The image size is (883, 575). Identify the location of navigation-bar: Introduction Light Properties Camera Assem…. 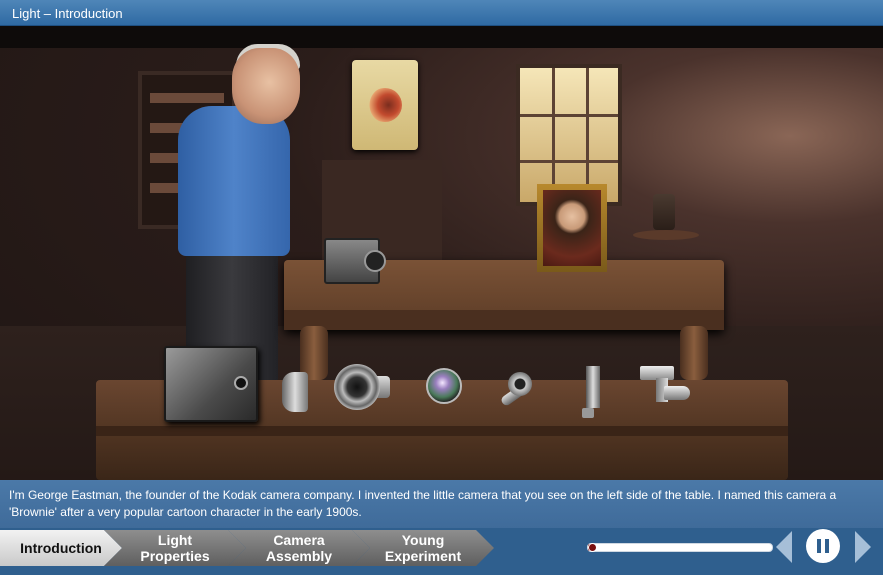
(441, 551).